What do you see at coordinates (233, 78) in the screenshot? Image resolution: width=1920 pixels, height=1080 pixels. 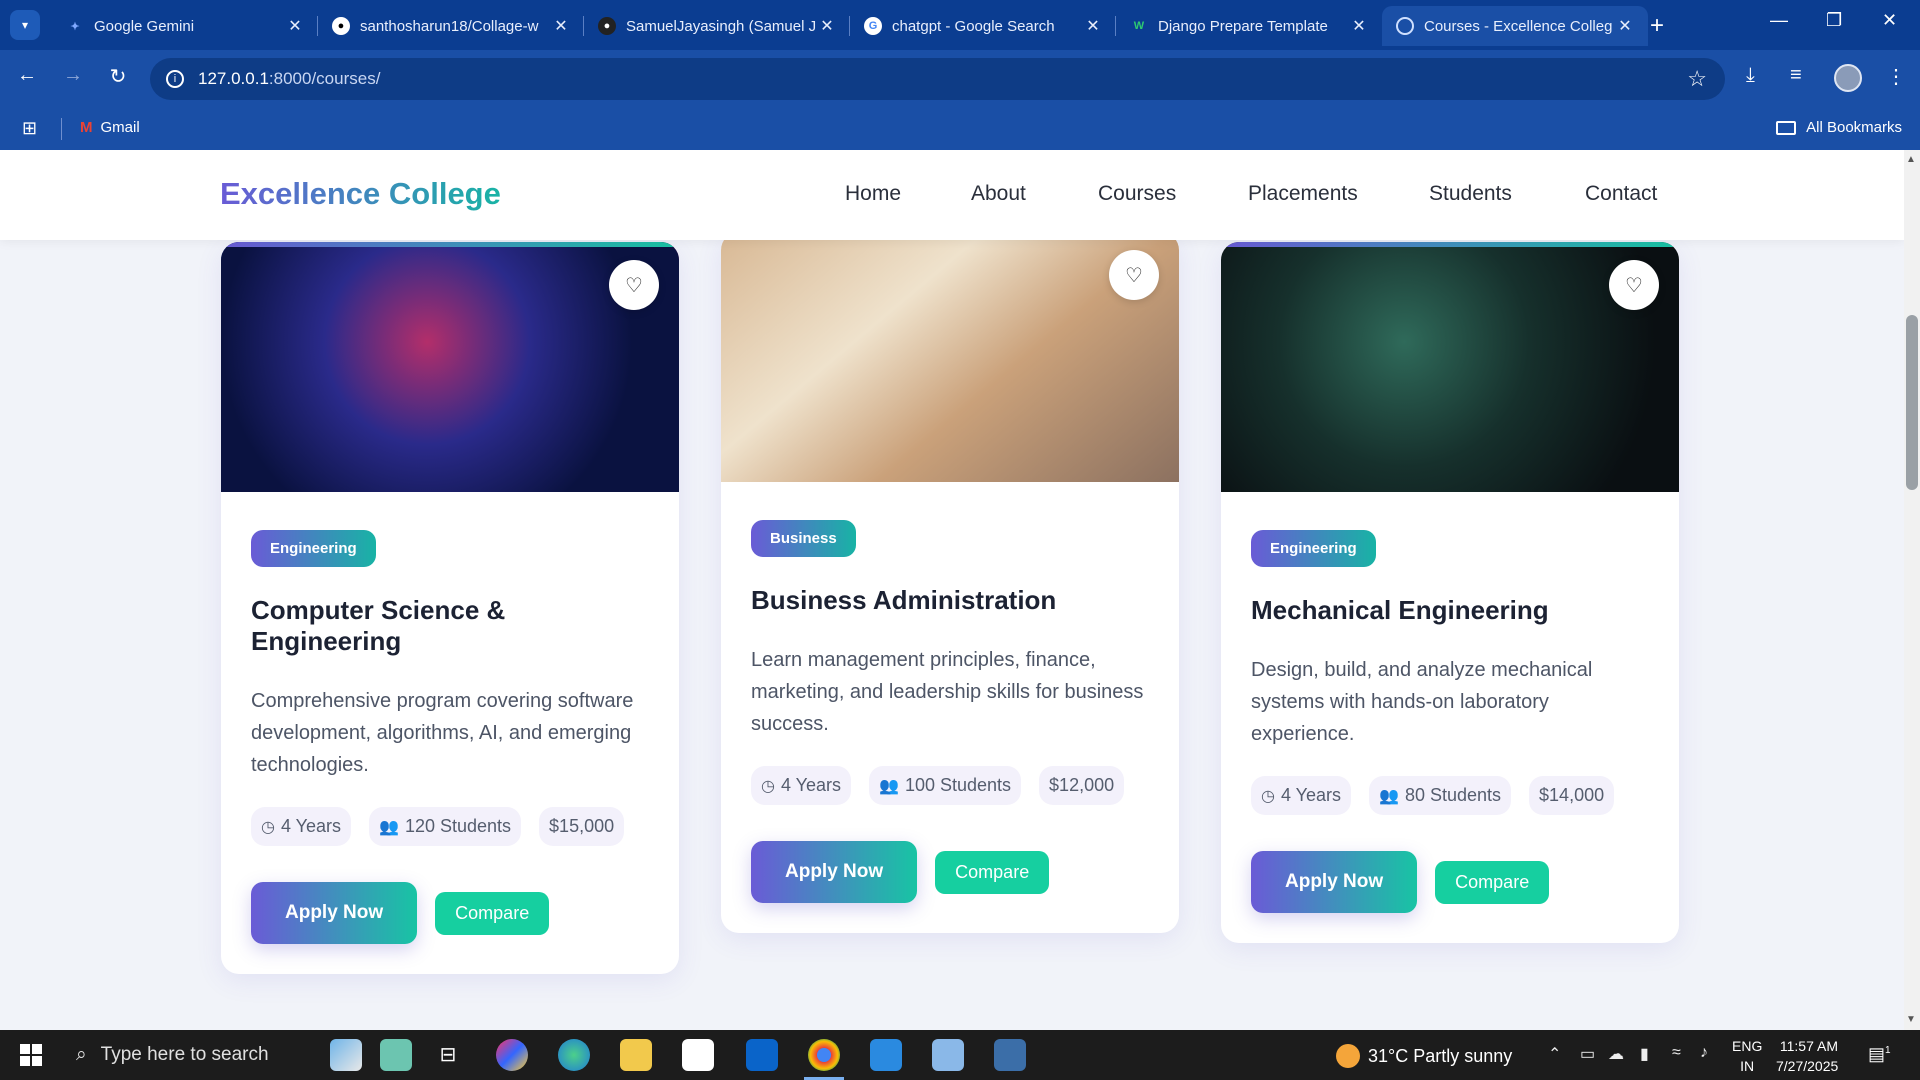 I see `url-host: 127.0.0.1` at bounding box center [233, 78].